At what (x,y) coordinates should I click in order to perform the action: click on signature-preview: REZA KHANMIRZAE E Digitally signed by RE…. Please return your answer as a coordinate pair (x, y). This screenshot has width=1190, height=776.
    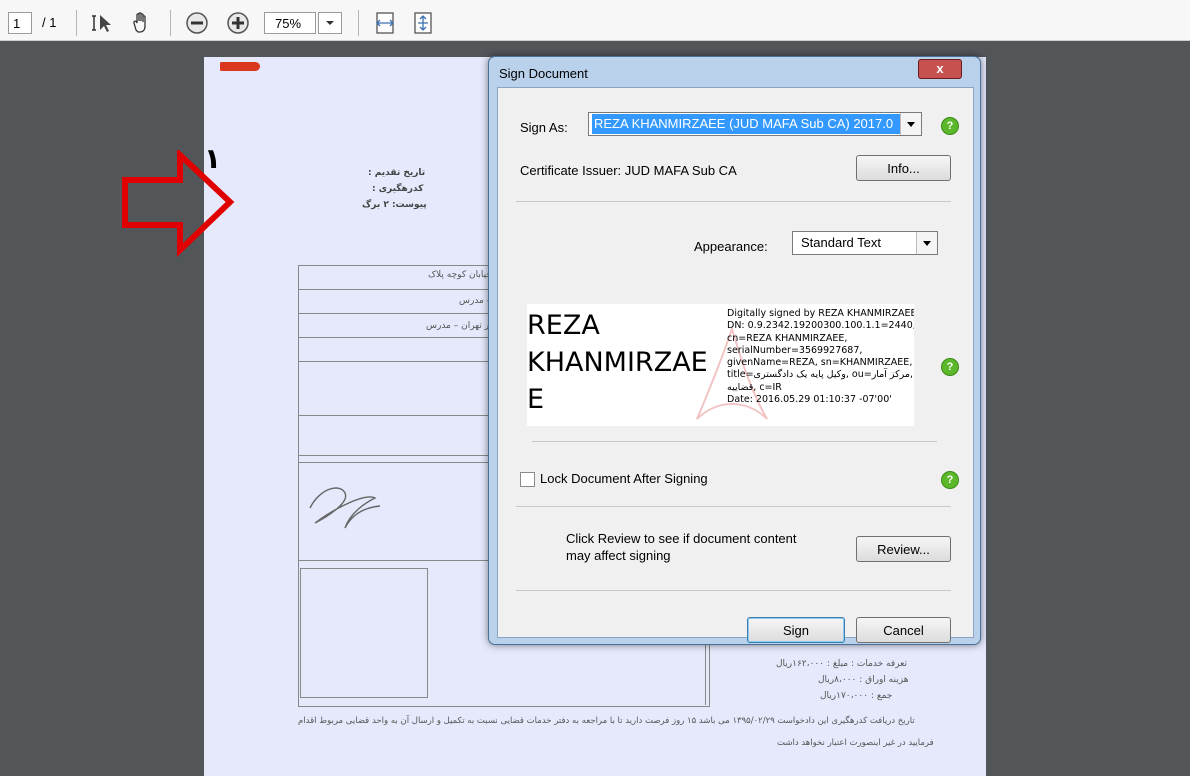
    Looking at the image, I should click on (720, 365).